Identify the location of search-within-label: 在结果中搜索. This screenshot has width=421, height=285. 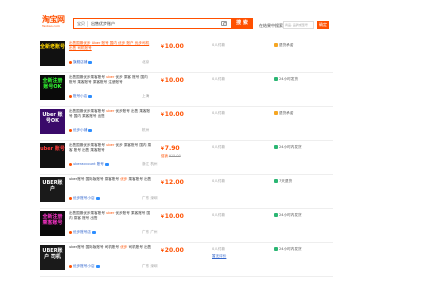
(271, 25).